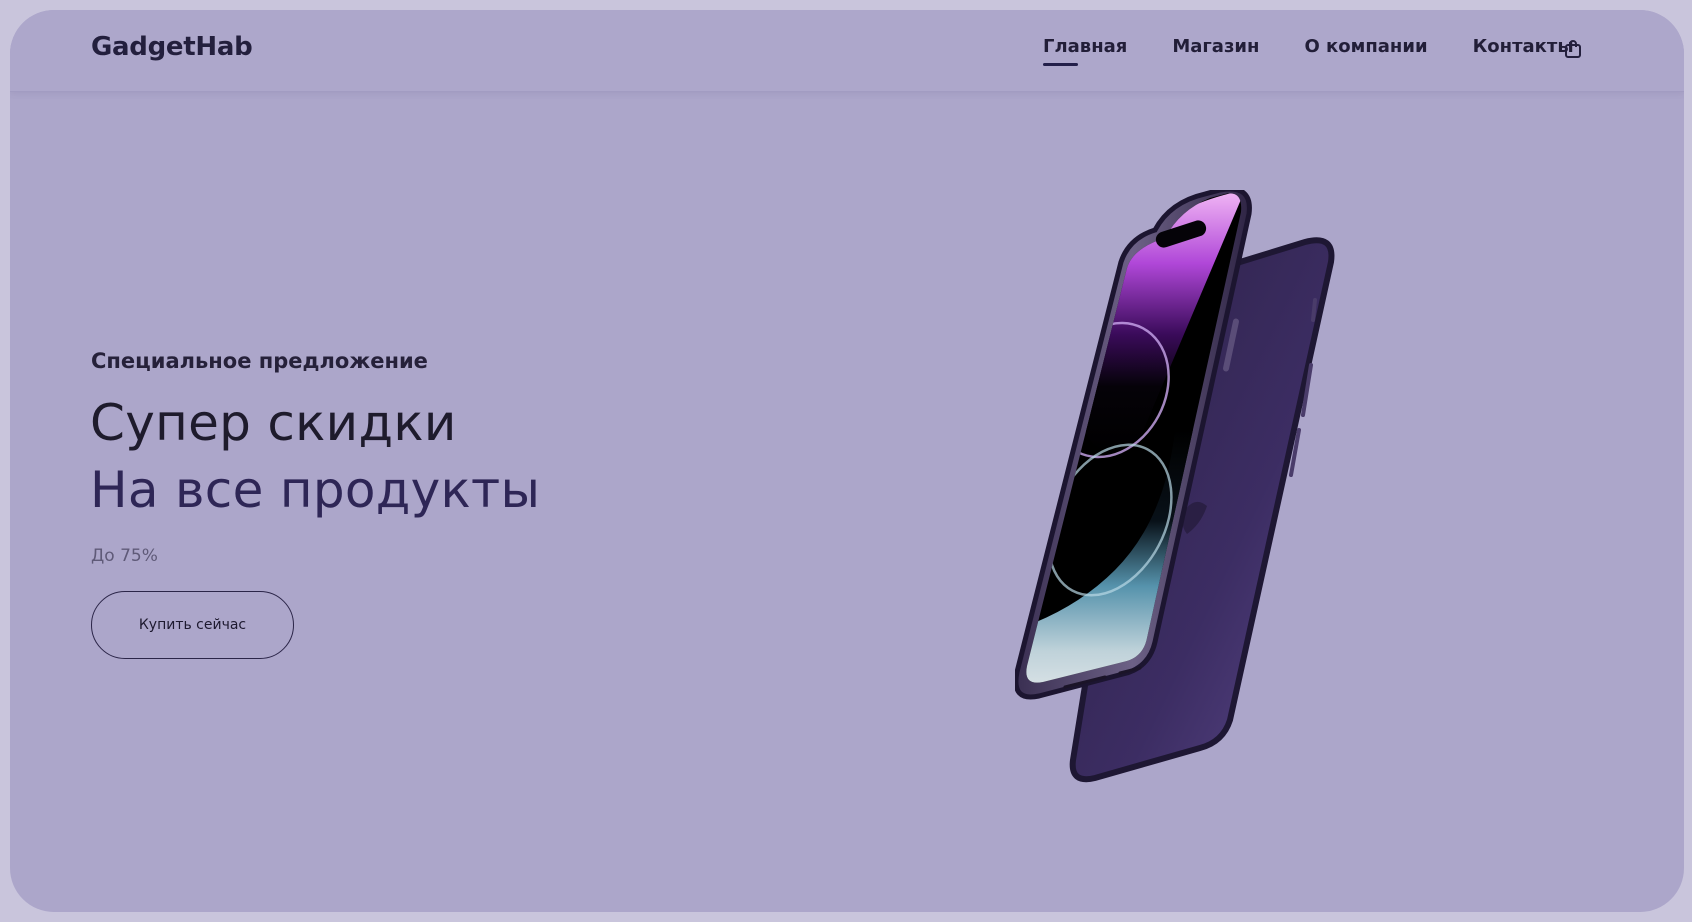 The image size is (1692, 922). I want to click on hero-title-line1: Супер скидки, so click(273, 423).